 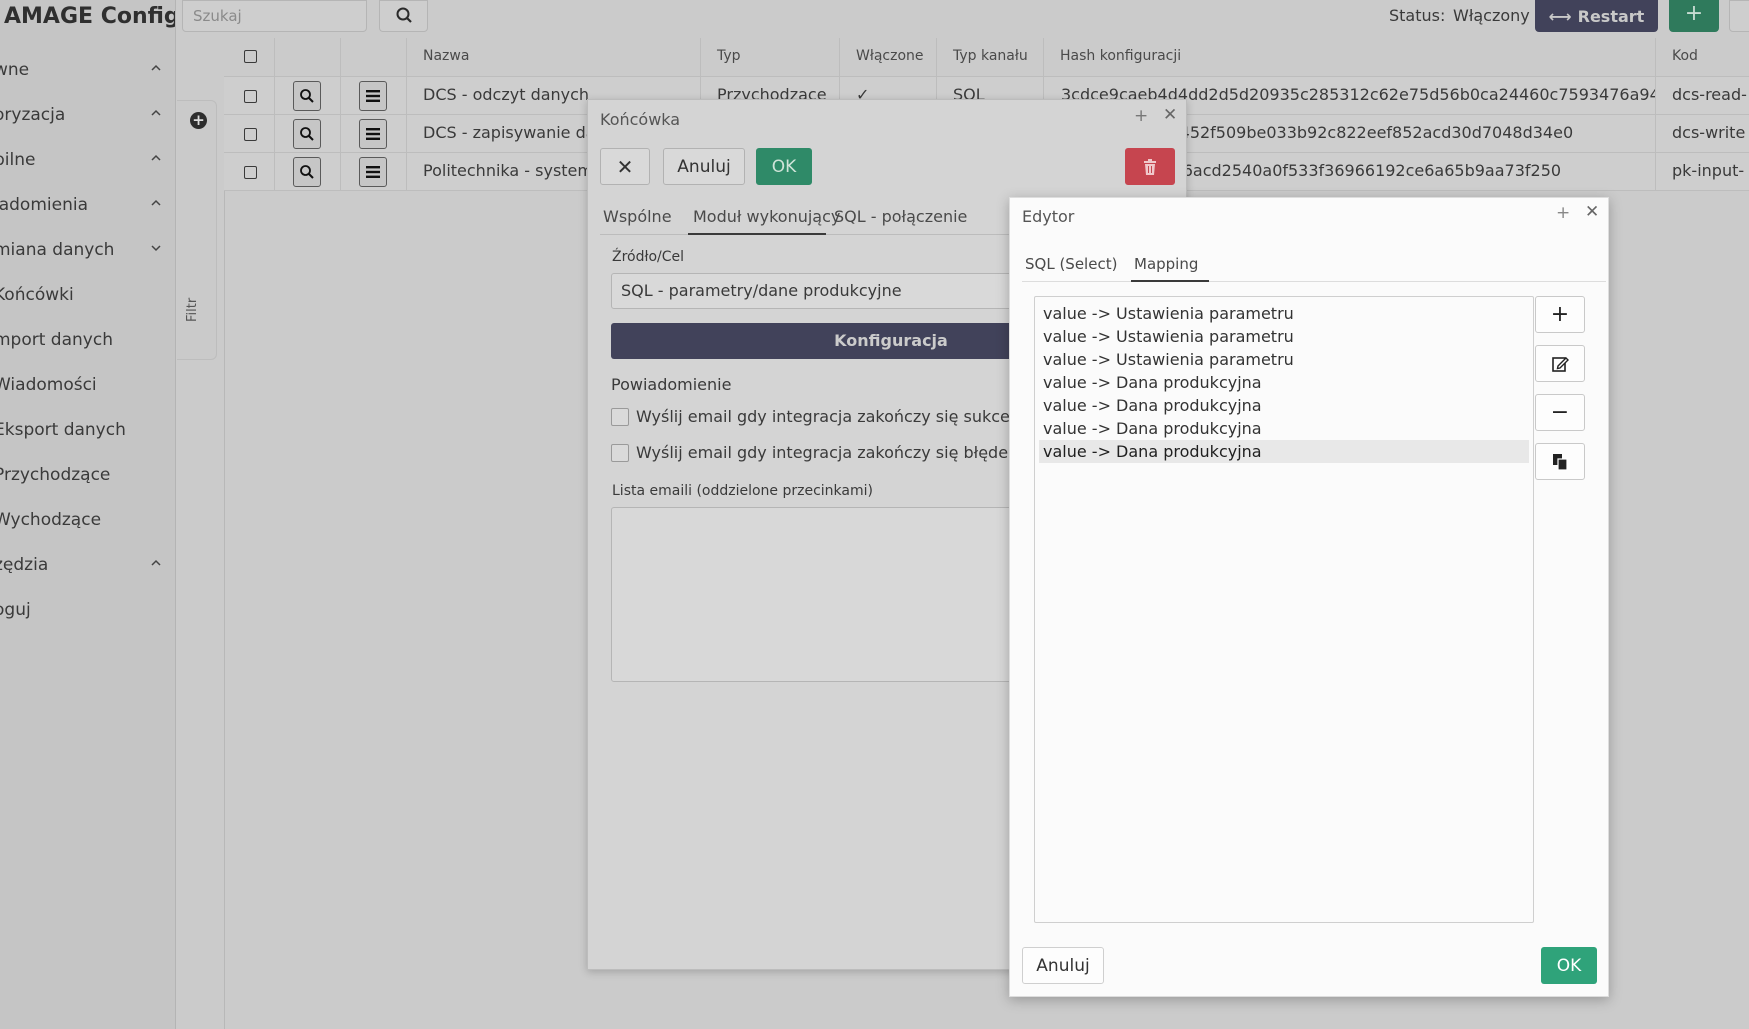 I want to click on sidebar-item: iadomienia, so click(x=87, y=205).